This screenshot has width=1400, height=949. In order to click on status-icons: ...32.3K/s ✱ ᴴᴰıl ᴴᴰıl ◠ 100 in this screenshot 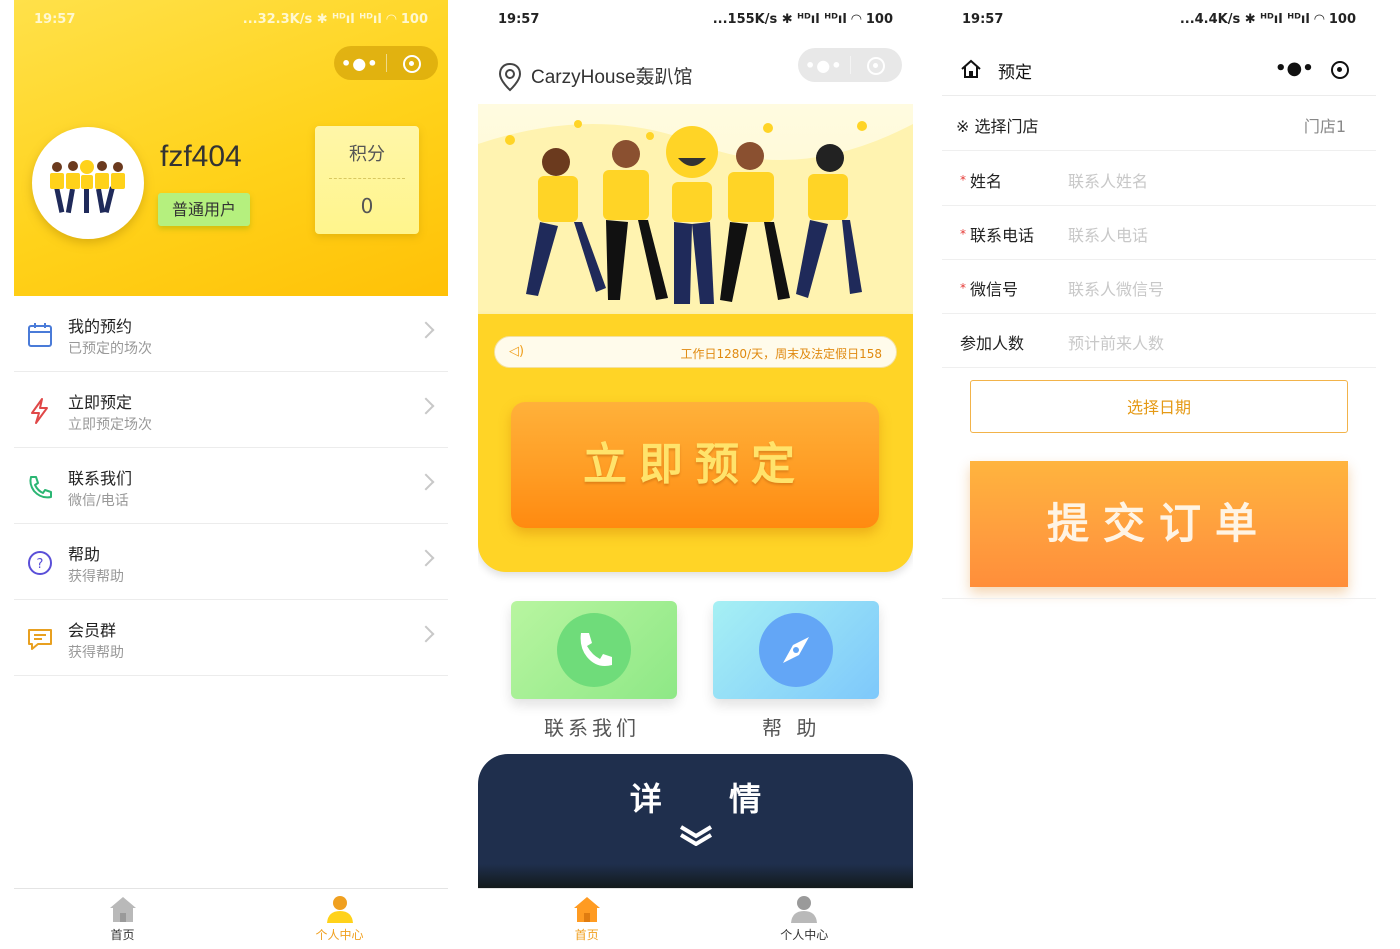, I will do `click(335, 19)`.